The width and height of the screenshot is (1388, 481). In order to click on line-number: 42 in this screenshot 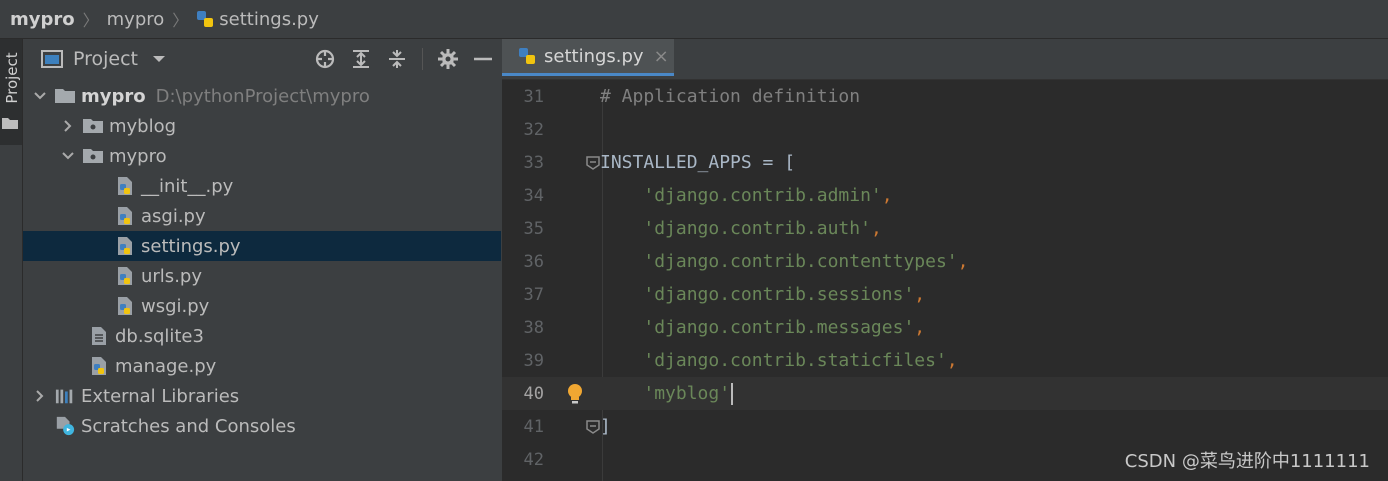, I will do `click(533, 459)`.